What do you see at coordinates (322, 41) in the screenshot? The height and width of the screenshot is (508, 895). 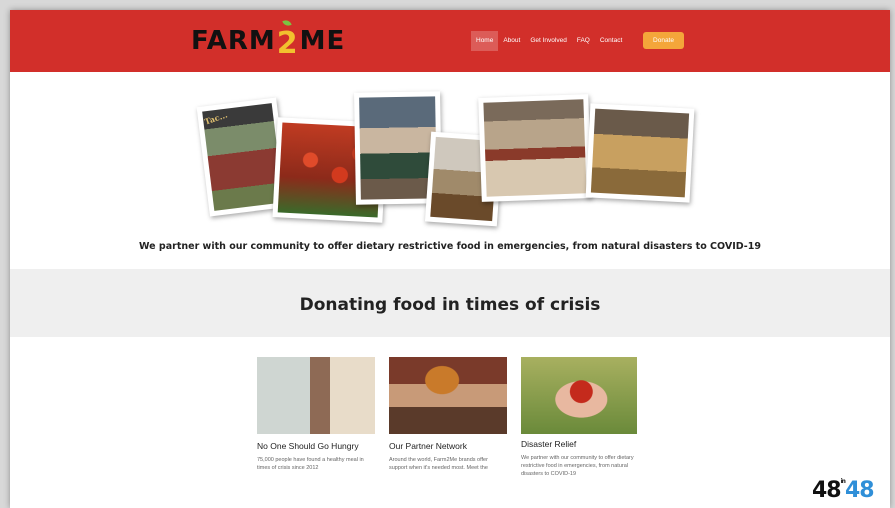 I see `logo-text-me: ME` at bounding box center [322, 41].